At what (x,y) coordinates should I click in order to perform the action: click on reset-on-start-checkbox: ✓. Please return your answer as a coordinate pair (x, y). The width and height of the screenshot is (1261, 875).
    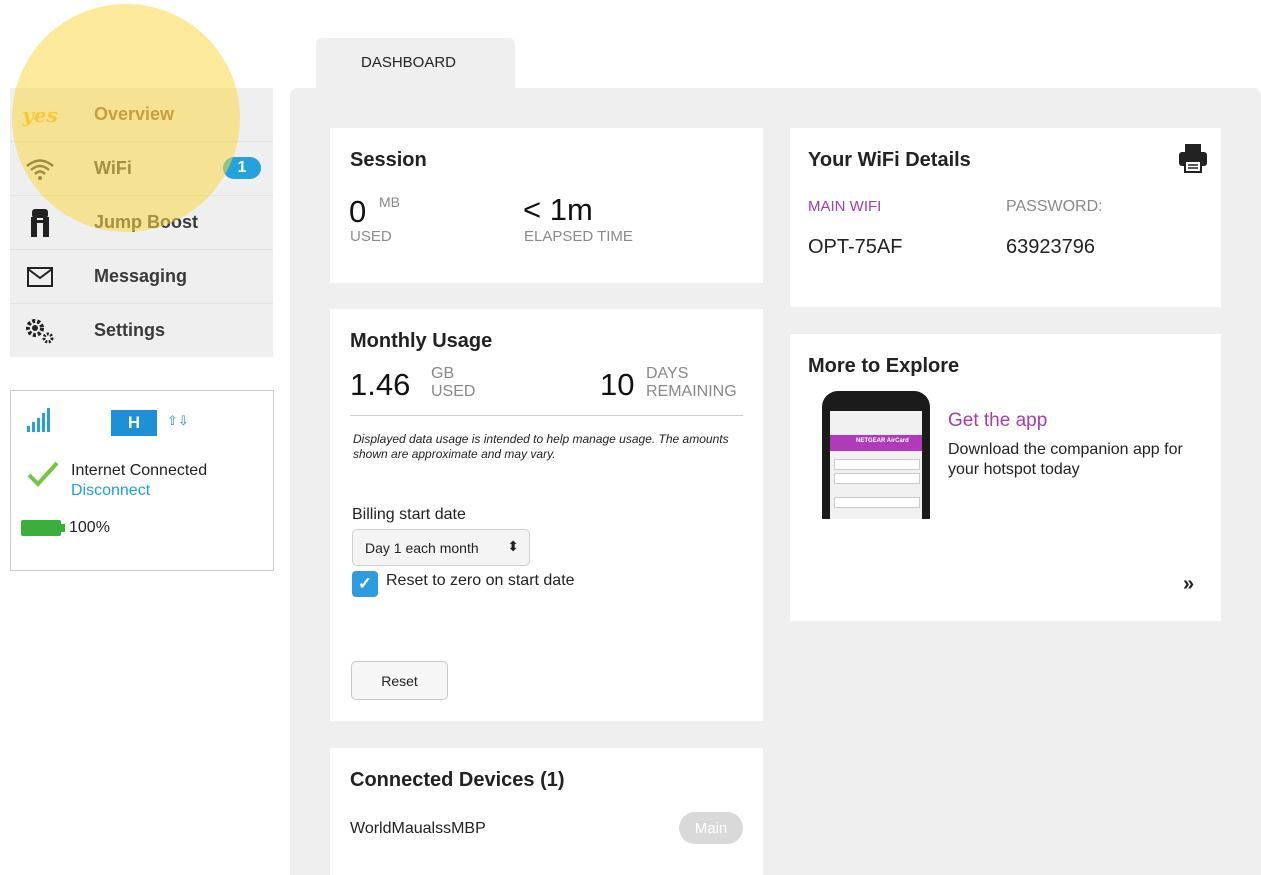
    Looking at the image, I should click on (365, 584).